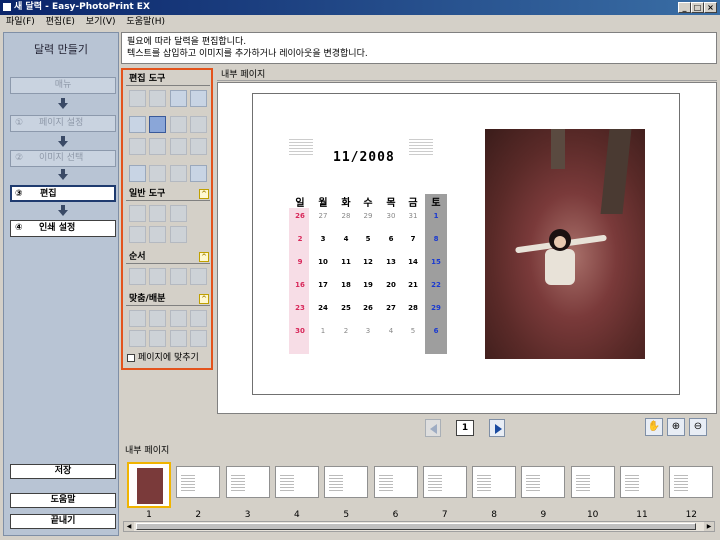 This screenshot has height=540, width=720. I want to click on day-cell: 16, so click(300, 285).